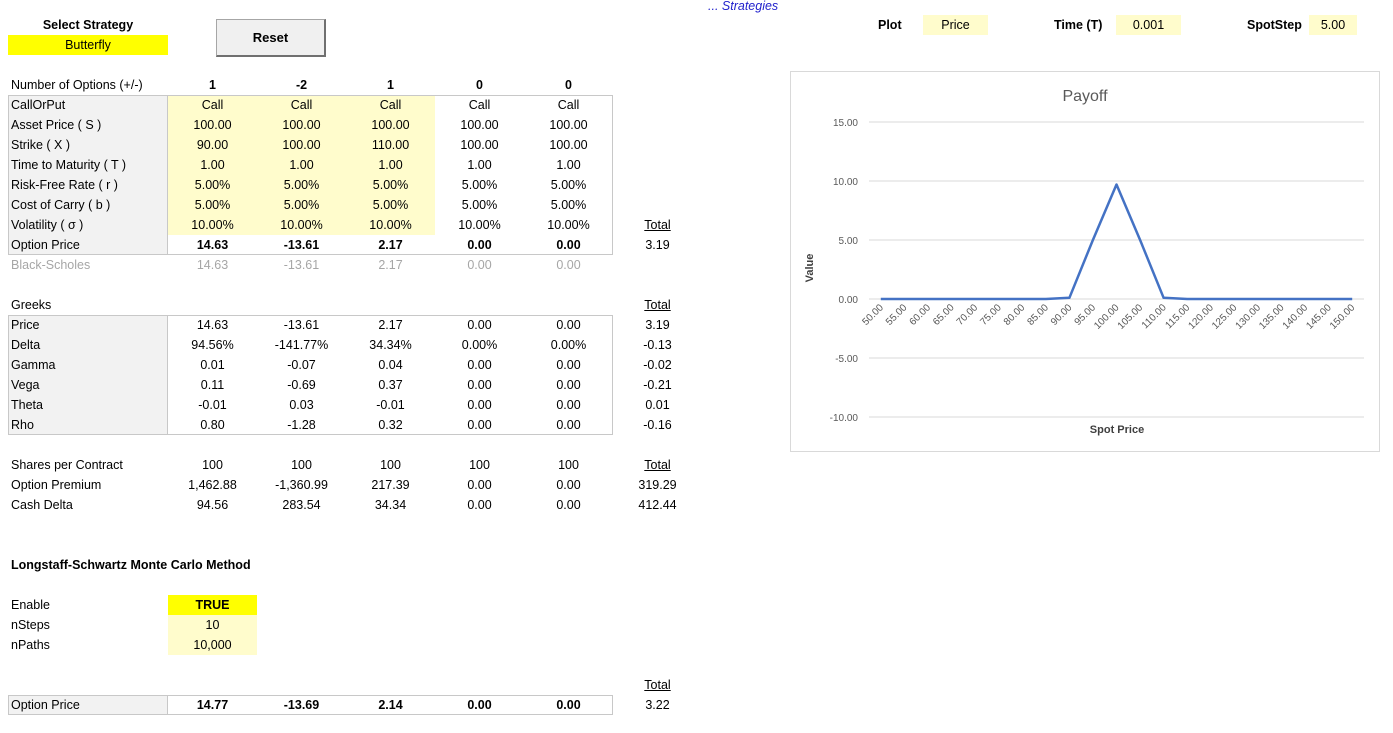 The height and width of the screenshot is (733, 1393). What do you see at coordinates (390, 385) in the screenshot?
I see `greek-vega-3: 0.37` at bounding box center [390, 385].